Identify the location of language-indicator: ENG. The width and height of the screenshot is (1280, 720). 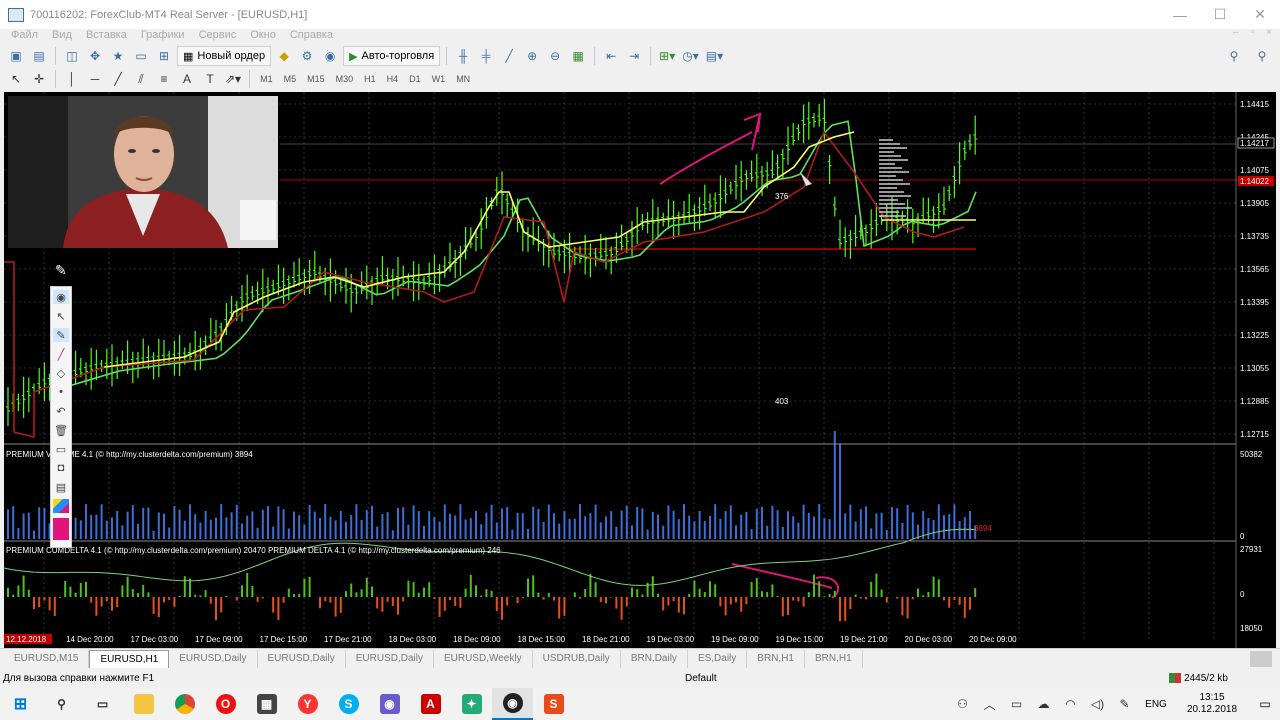
(1156, 704).